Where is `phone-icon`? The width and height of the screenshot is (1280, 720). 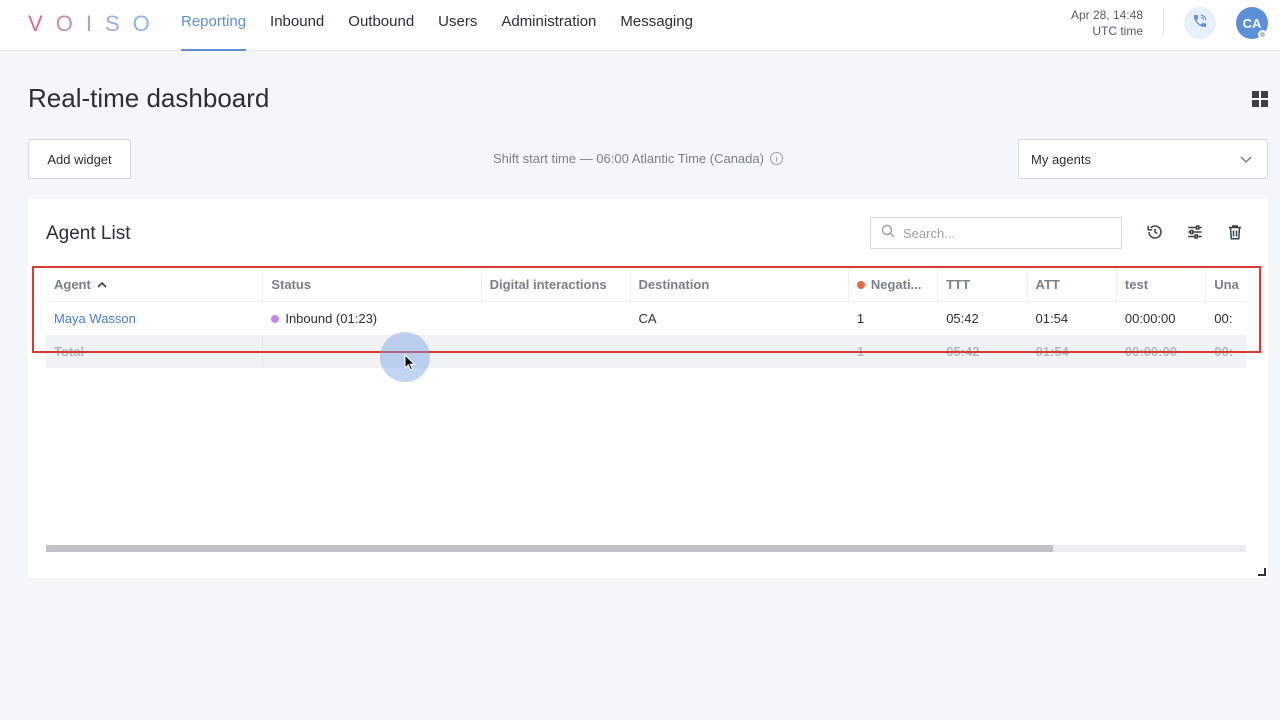
phone-icon is located at coordinates (1200, 23).